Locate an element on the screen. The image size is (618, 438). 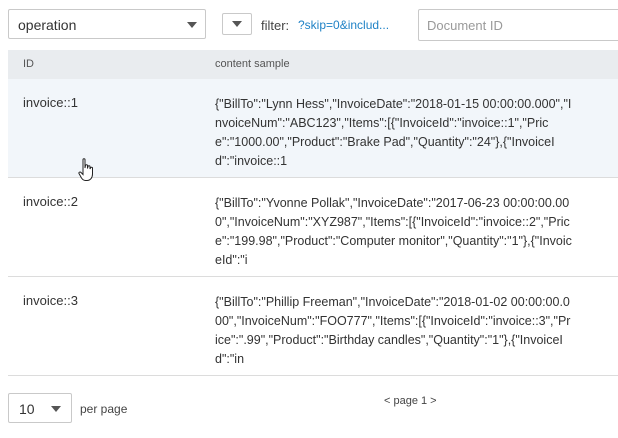
filter-toggle-button is located at coordinates (237, 24).